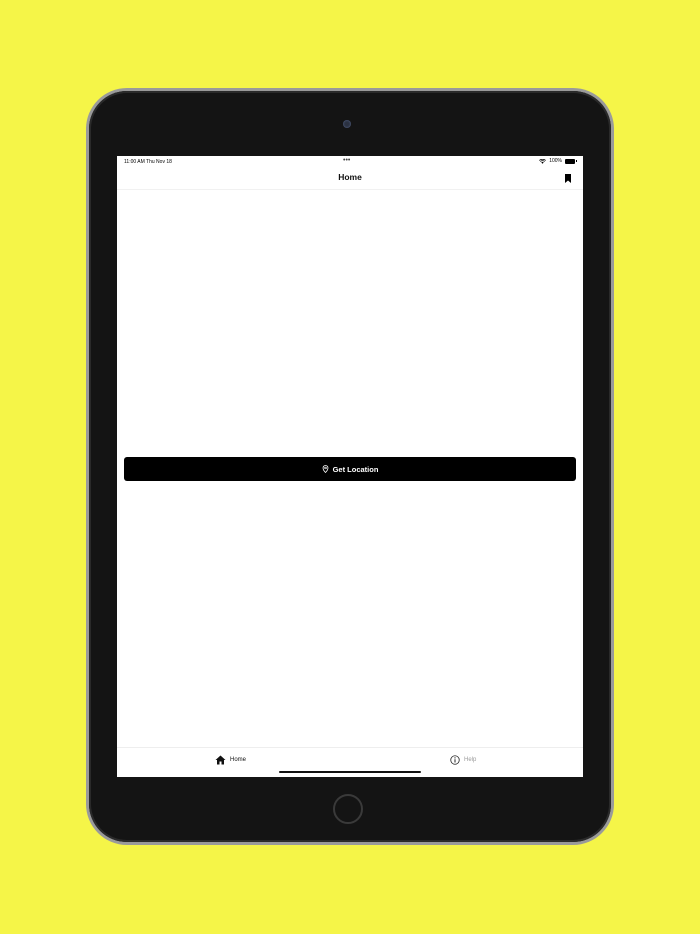 Image resolution: width=700 pixels, height=934 pixels. I want to click on status-bar: 11:00 AM Thu Nov 18 ••• 100%, so click(350, 162).